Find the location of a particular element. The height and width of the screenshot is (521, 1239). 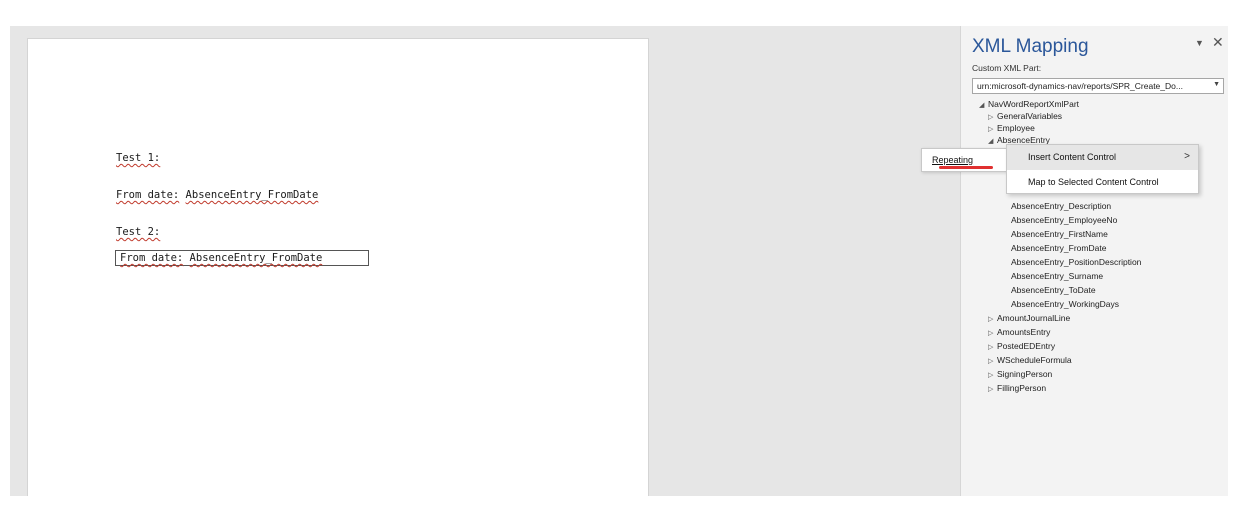

tree-node-label: AbsenceEntry_EmployeeNo is located at coordinates (1064, 220).